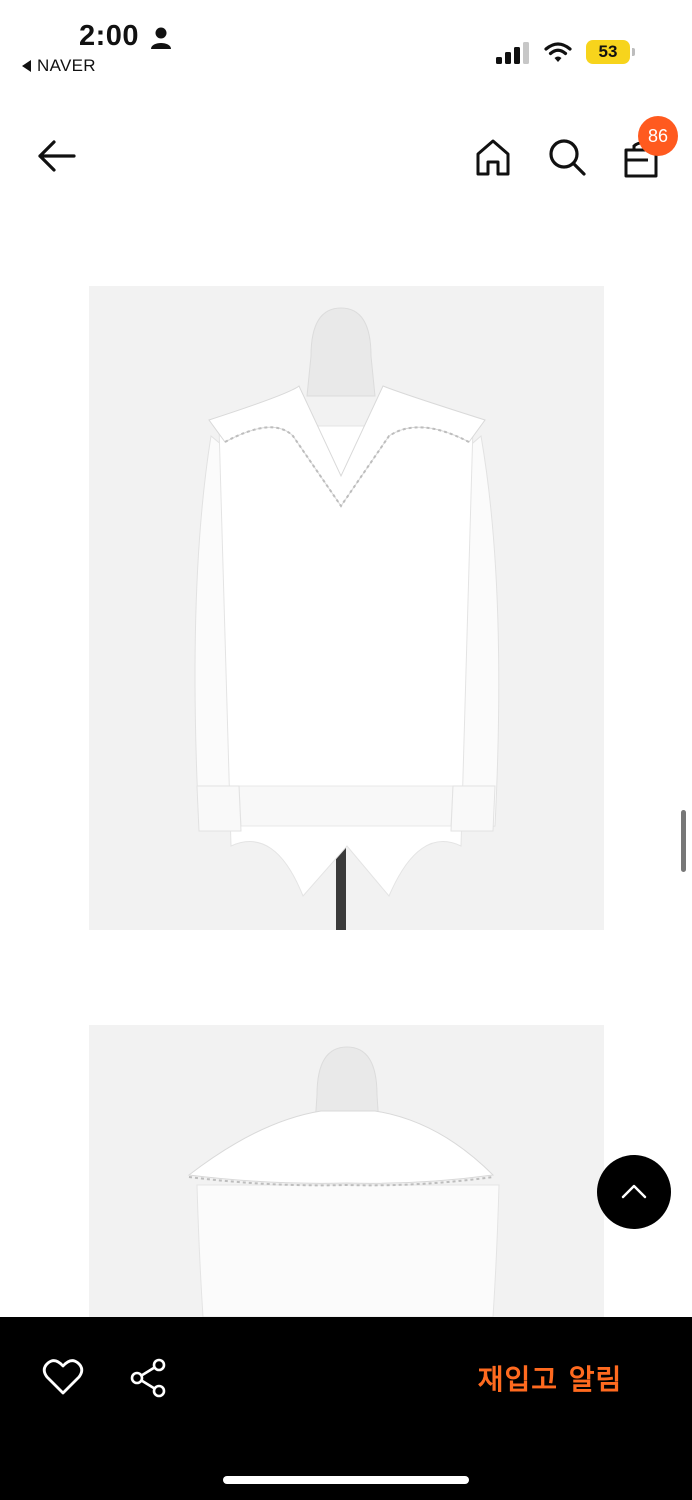 Image resolution: width=692 pixels, height=1500 pixels. What do you see at coordinates (512, 53) in the screenshot?
I see `cellular-signal-icon` at bounding box center [512, 53].